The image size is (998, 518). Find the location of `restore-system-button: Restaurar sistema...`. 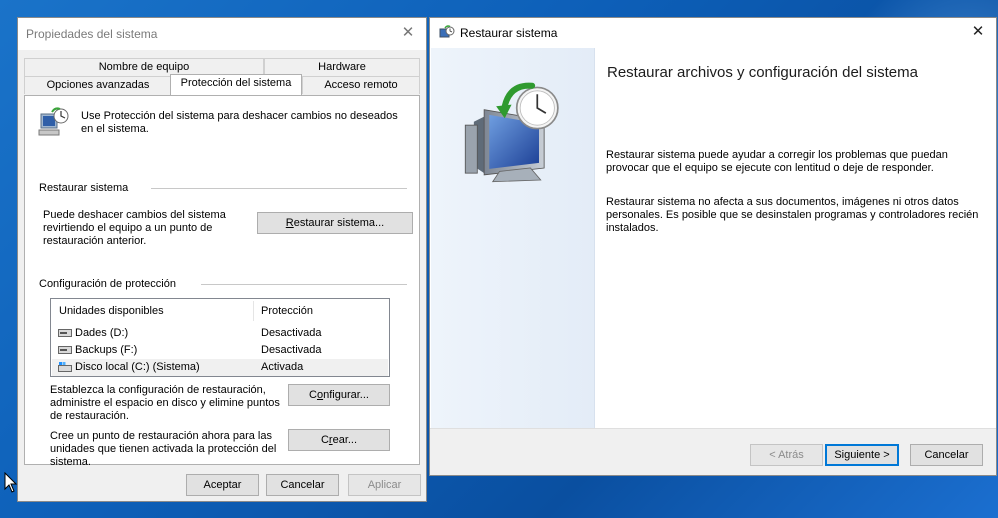

restore-system-button: Restaurar sistema... is located at coordinates (335, 223).